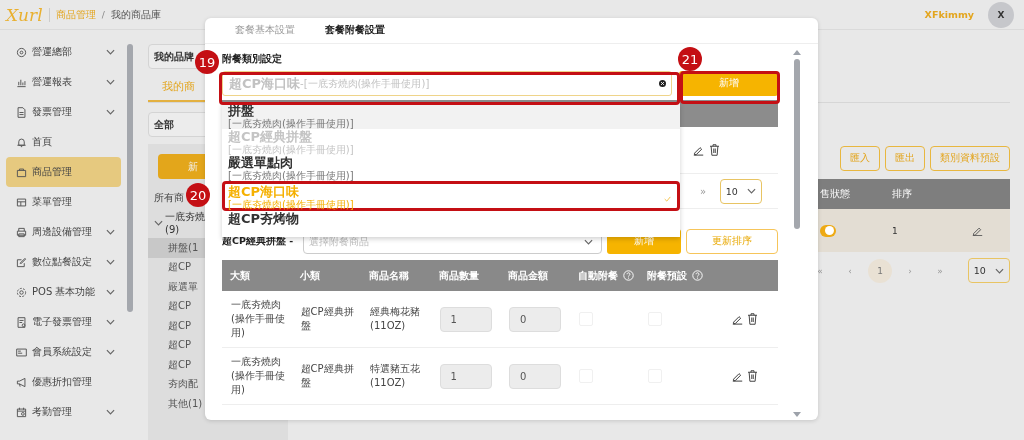 The width and height of the screenshot is (1024, 440). What do you see at coordinates (389, 275) in the screenshot?
I see `column-header: 商品名稱` at bounding box center [389, 275].